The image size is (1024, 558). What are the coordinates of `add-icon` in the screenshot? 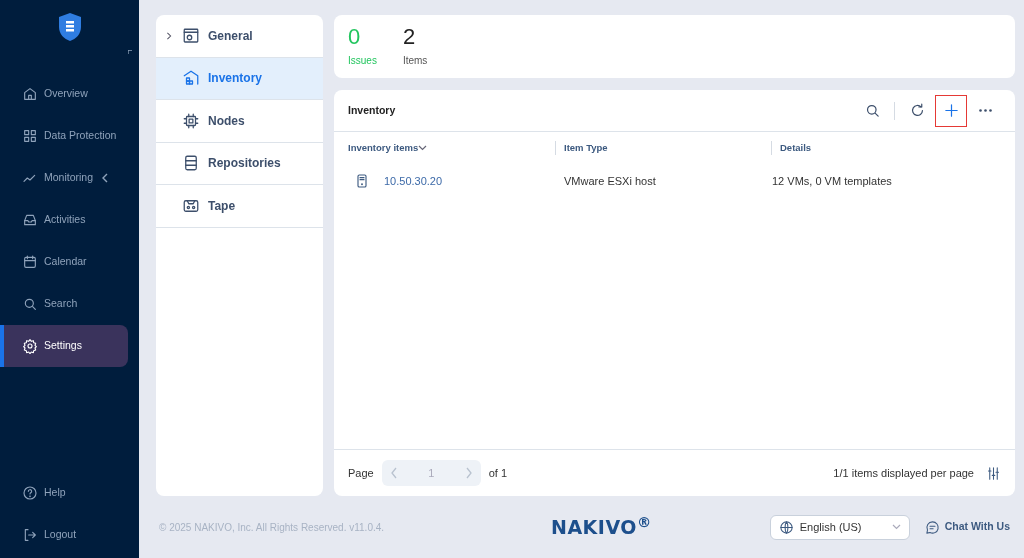 It's located at (951, 110).